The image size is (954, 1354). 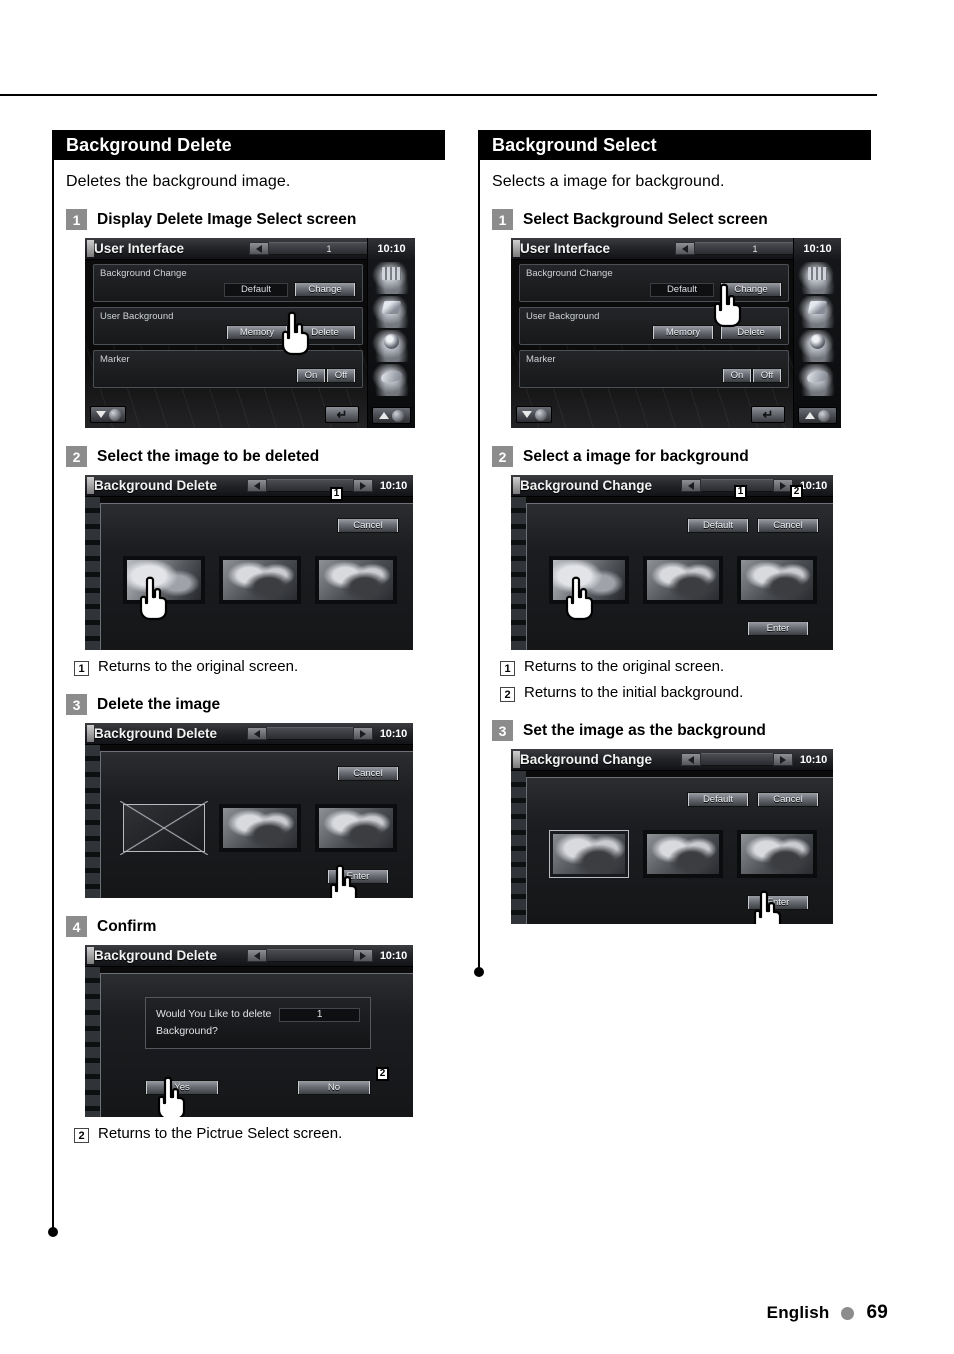 What do you see at coordinates (827, 1313) in the screenshot?
I see `page-footer: English 69` at bounding box center [827, 1313].